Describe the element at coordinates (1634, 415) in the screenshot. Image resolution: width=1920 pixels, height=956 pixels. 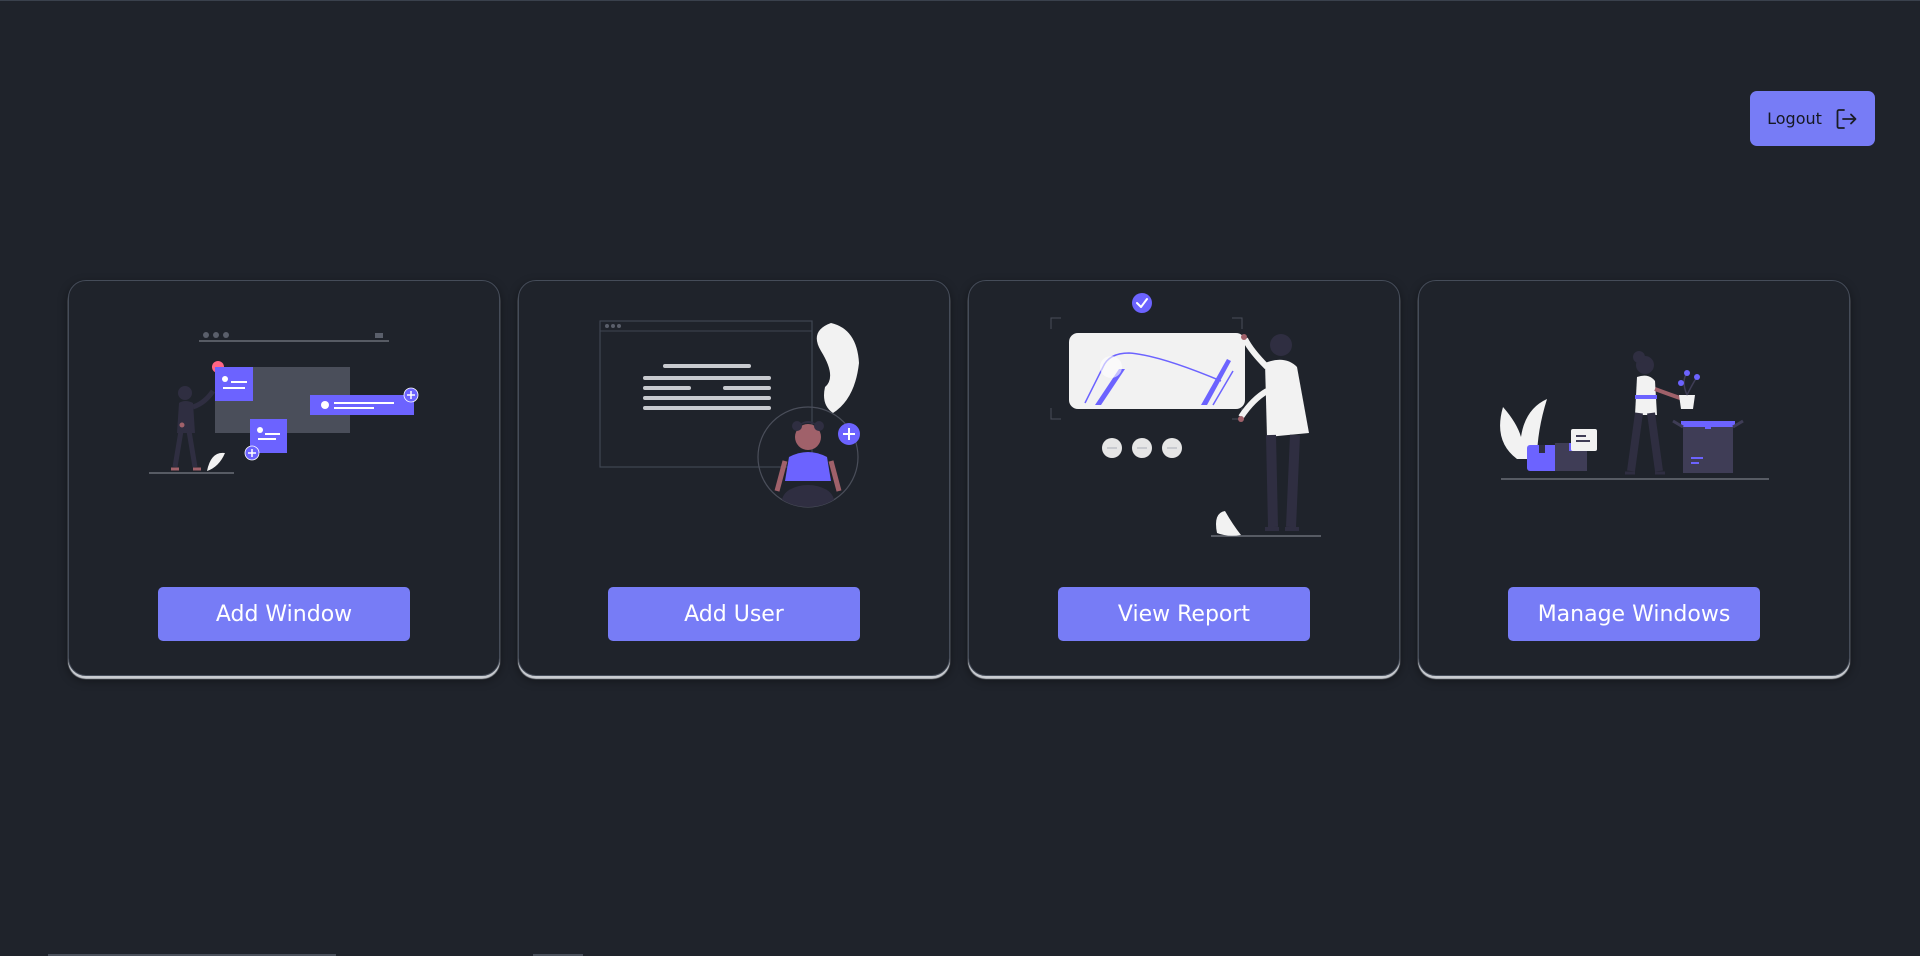
I see `manage-windows-illustration` at that location.